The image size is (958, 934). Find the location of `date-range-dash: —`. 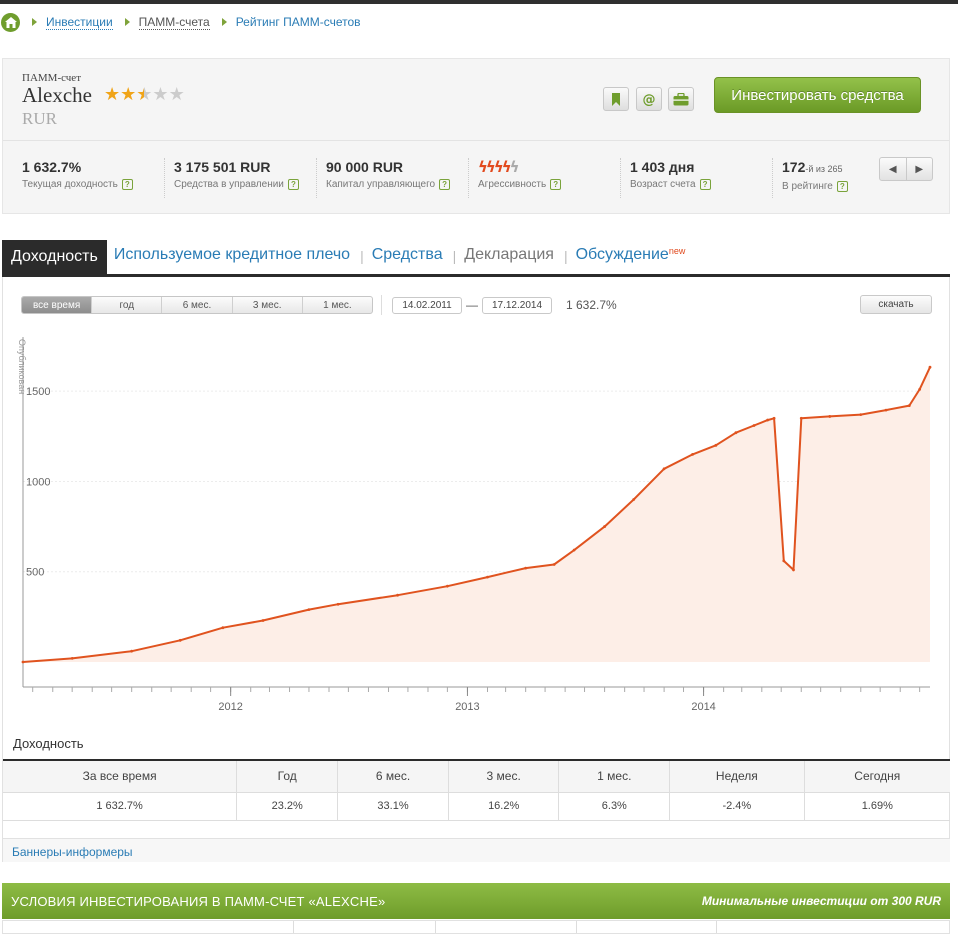

date-range-dash: — is located at coordinates (472, 305).